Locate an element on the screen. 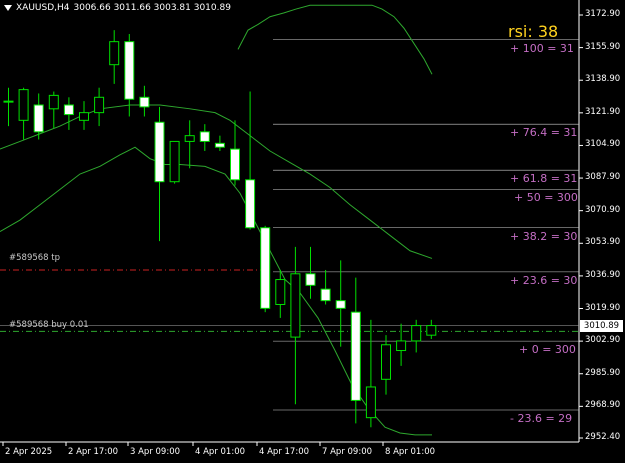  time-tick-label: 2 Apr 2025 is located at coordinates (29, 452).